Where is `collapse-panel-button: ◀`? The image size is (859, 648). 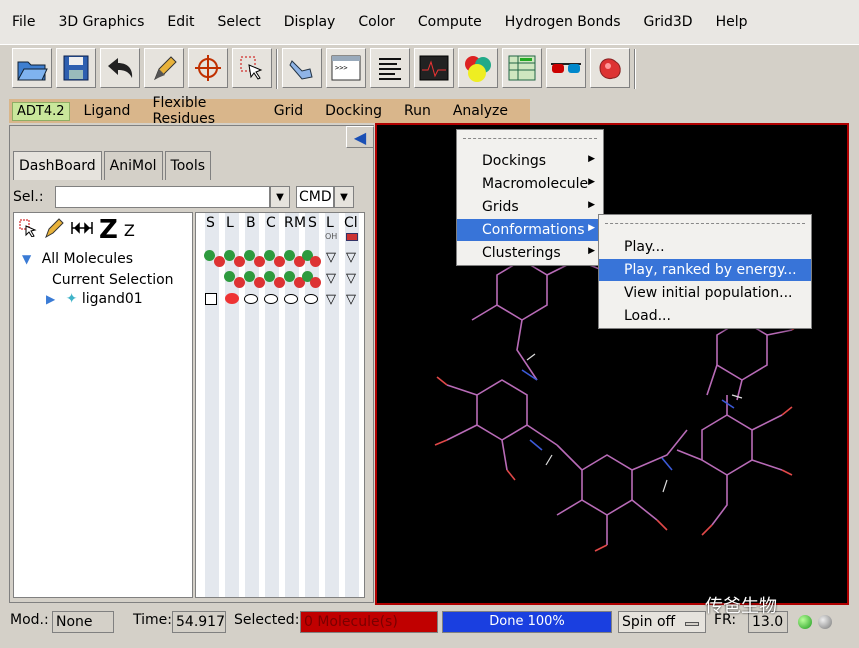
collapse-panel-button: ◀ is located at coordinates (360, 137).